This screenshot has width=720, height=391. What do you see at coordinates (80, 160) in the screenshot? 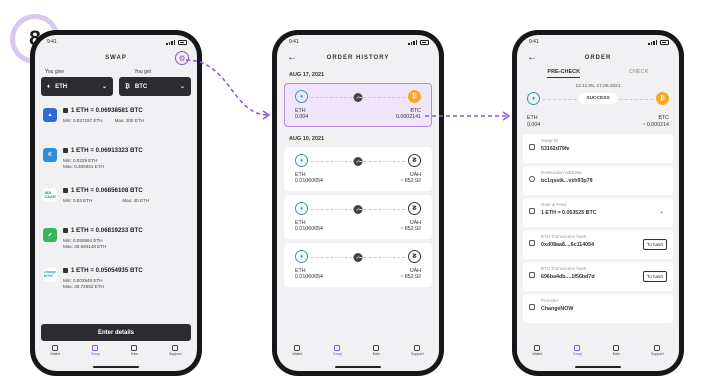
I see `offer-min: Min: 0.0229 ETH` at bounding box center [80, 160].